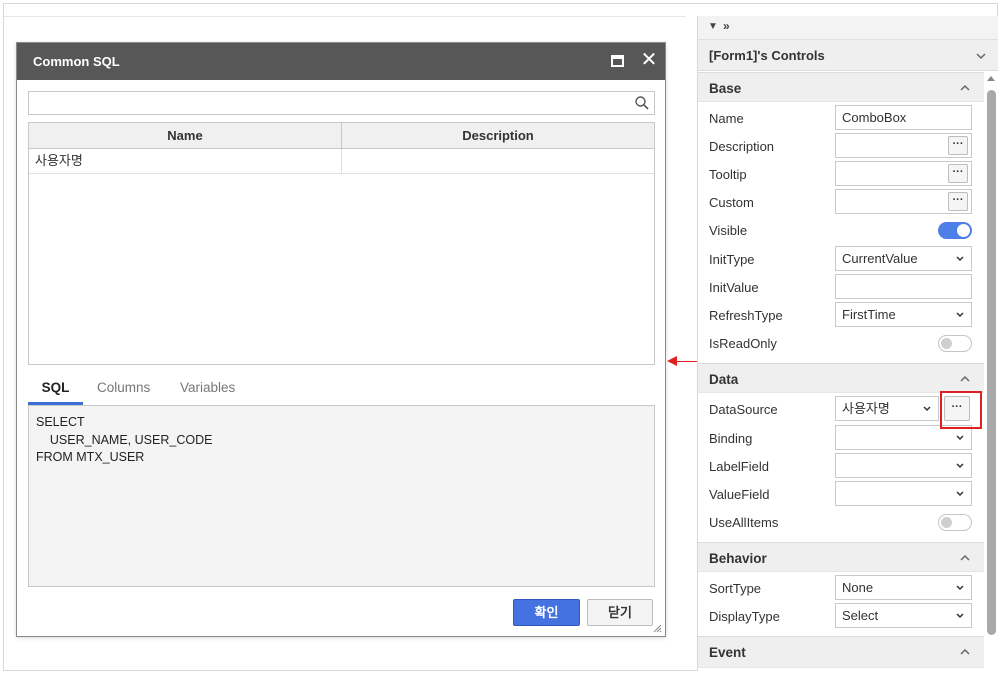 The image size is (998, 675). I want to click on prop-label-inittype: InitType, so click(732, 259).